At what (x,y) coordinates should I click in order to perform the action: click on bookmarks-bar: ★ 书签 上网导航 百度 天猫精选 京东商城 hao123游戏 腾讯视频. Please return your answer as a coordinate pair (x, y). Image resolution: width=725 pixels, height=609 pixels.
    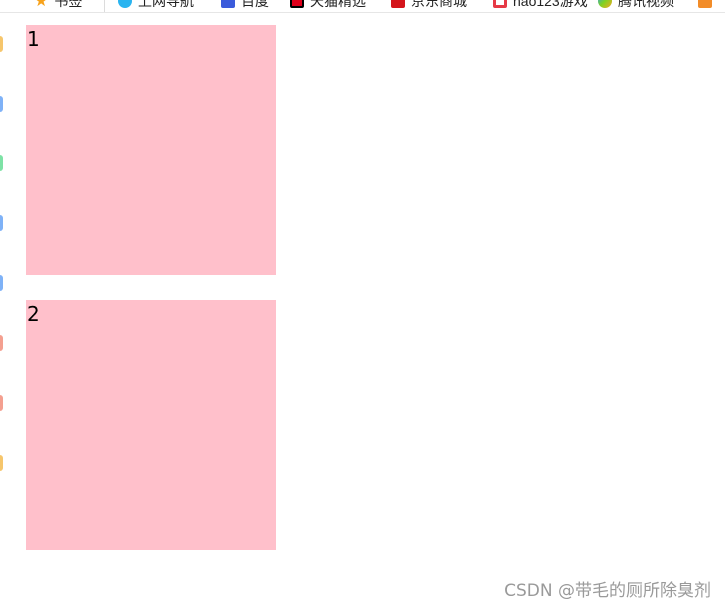
    Looking at the image, I should click on (362, 6).